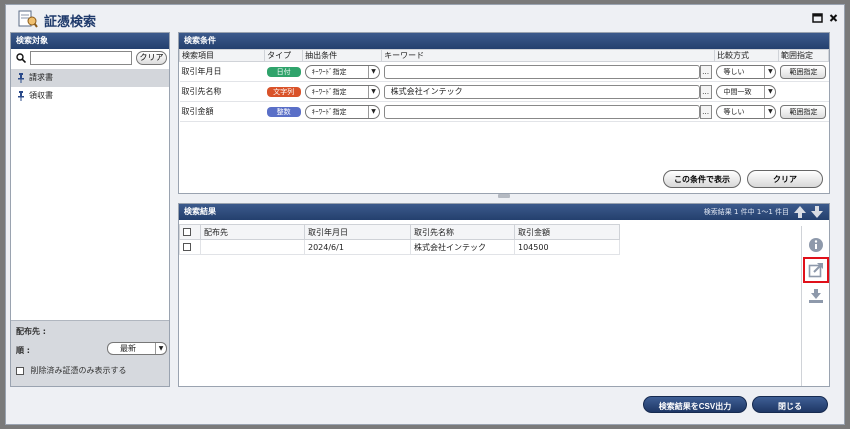 The height and width of the screenshot is (429, 850). What do you see at coordinates (41, 95) in the screenshot?
I see `target-item-label: 領収書` at bounding box center [41, 95].